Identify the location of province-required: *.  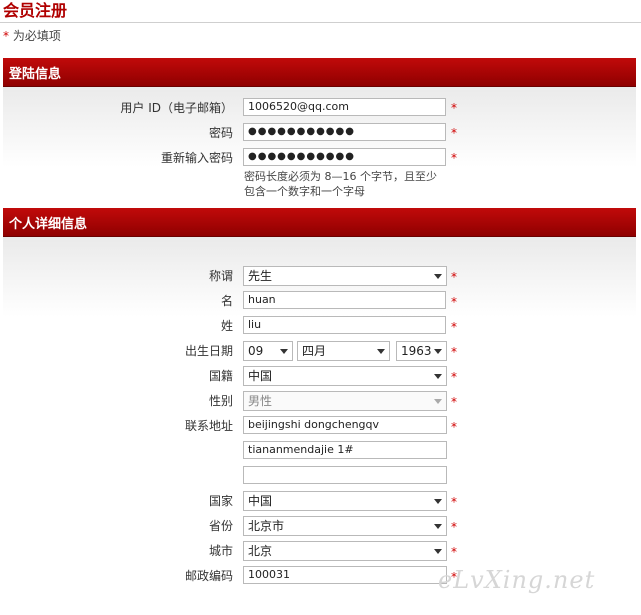
(454, 527).